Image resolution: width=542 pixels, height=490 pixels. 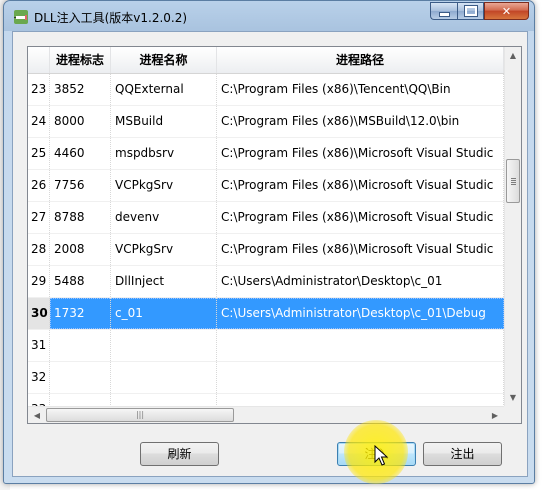 I want to click on row-index: 28, so click(x=39, y=249).